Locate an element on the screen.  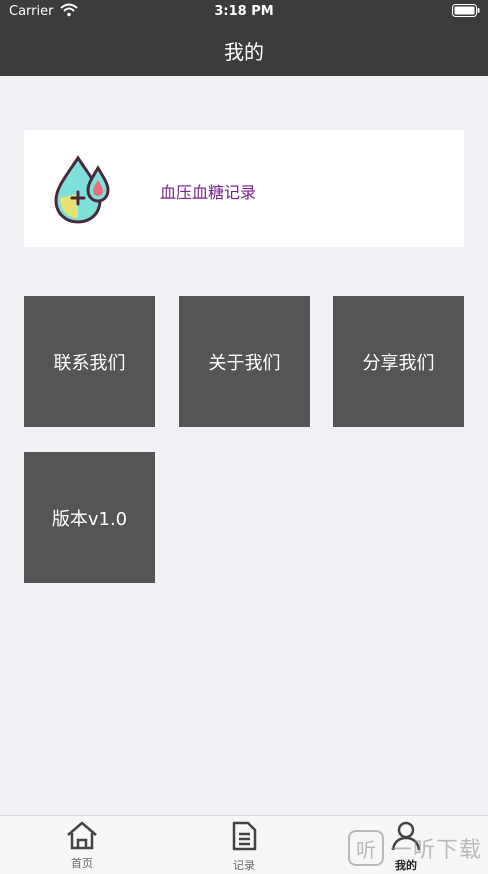
tab-home-label: 首页 is located at coordinates (82, 863).